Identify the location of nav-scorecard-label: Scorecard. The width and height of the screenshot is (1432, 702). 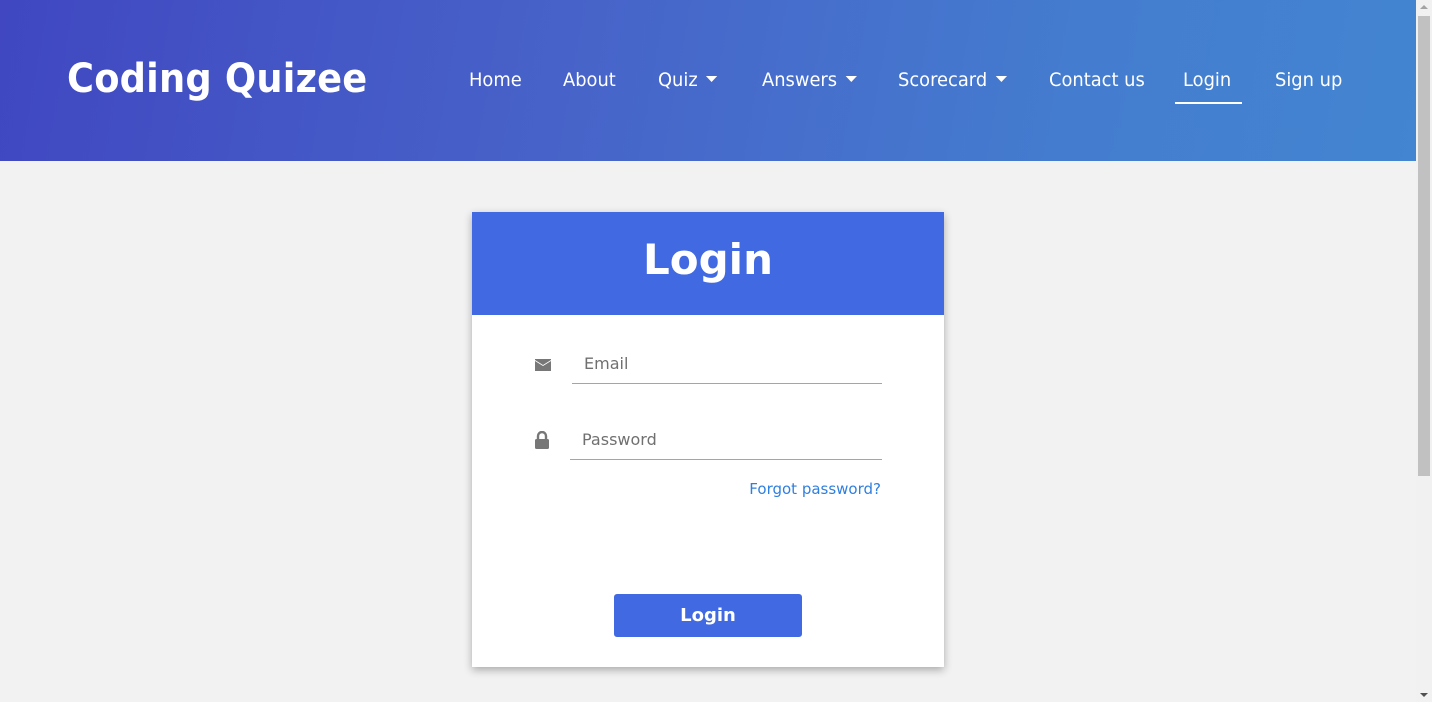
(943, 80).